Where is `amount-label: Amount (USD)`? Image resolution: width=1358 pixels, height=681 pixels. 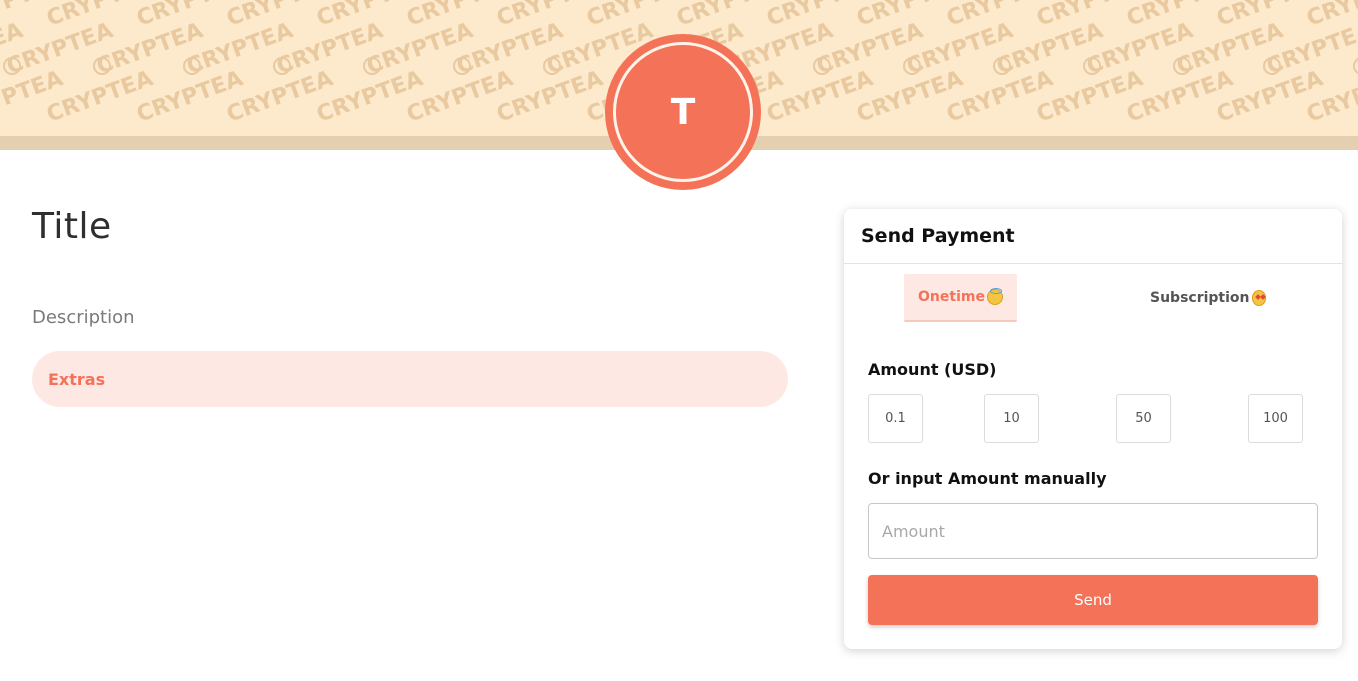
amount-label: Amount (USD) is located at coordinates (932, 369).